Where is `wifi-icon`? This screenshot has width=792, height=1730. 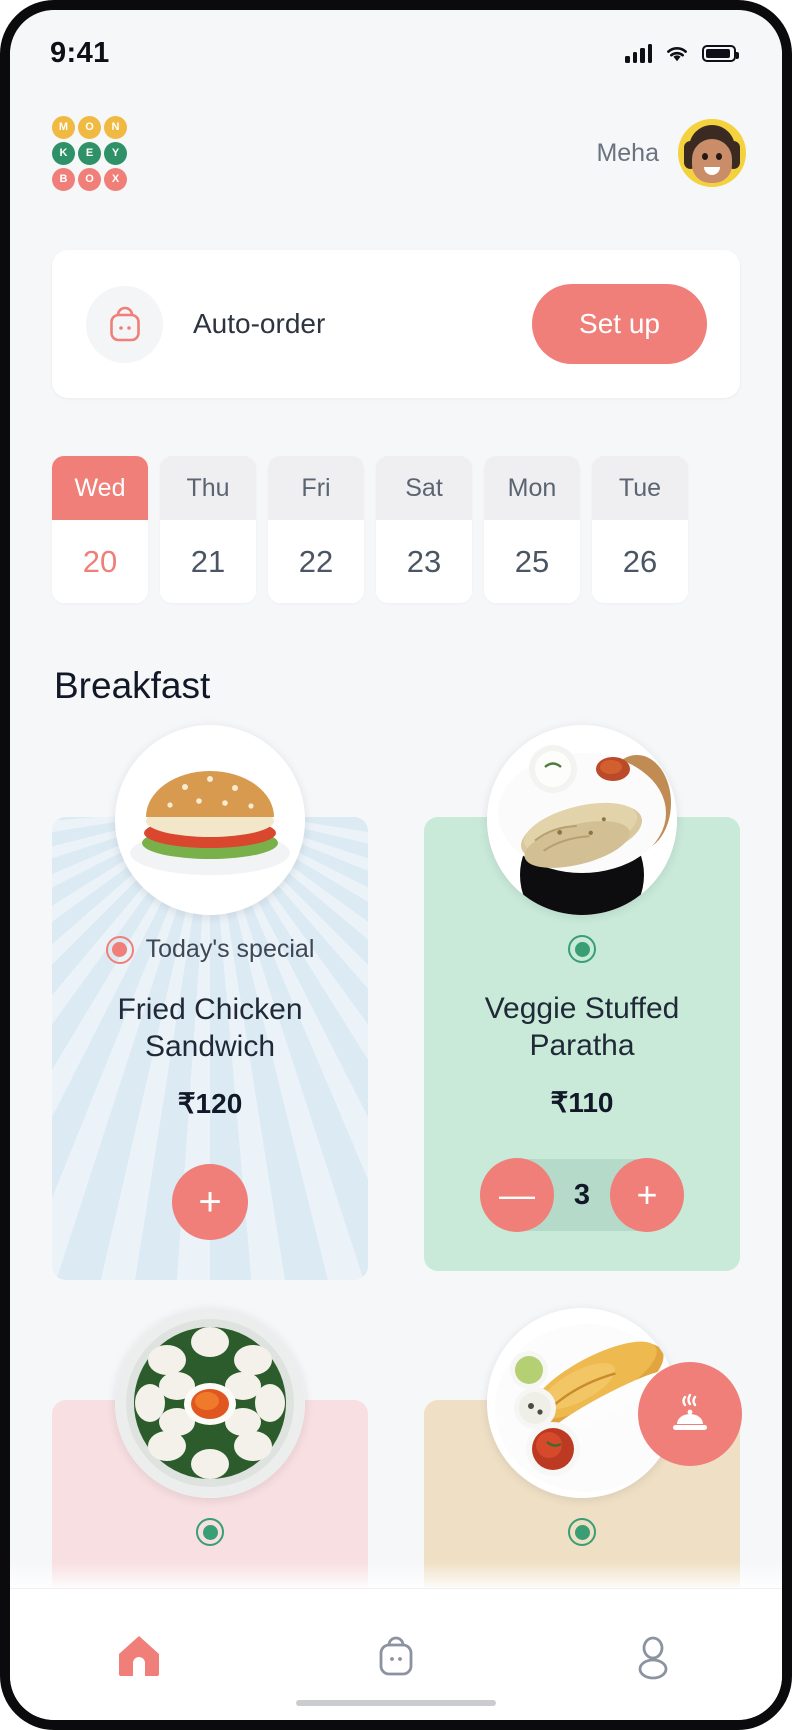
wifi-icon is located at coordinates (677, 53).